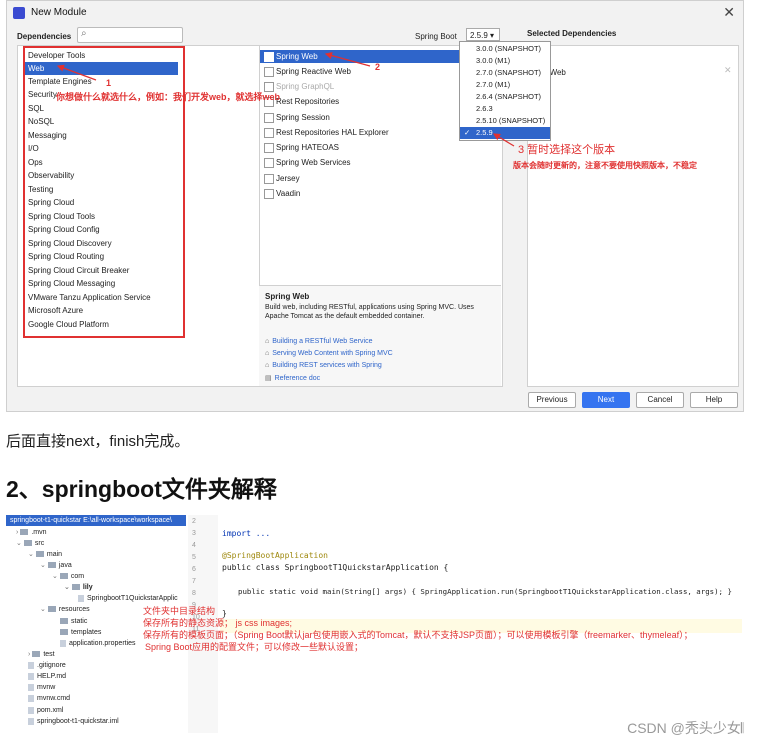  What do you see at coordinates (194, 545) in the screenshot?
I see `line-number: 4` at bounding box center [194, 545].